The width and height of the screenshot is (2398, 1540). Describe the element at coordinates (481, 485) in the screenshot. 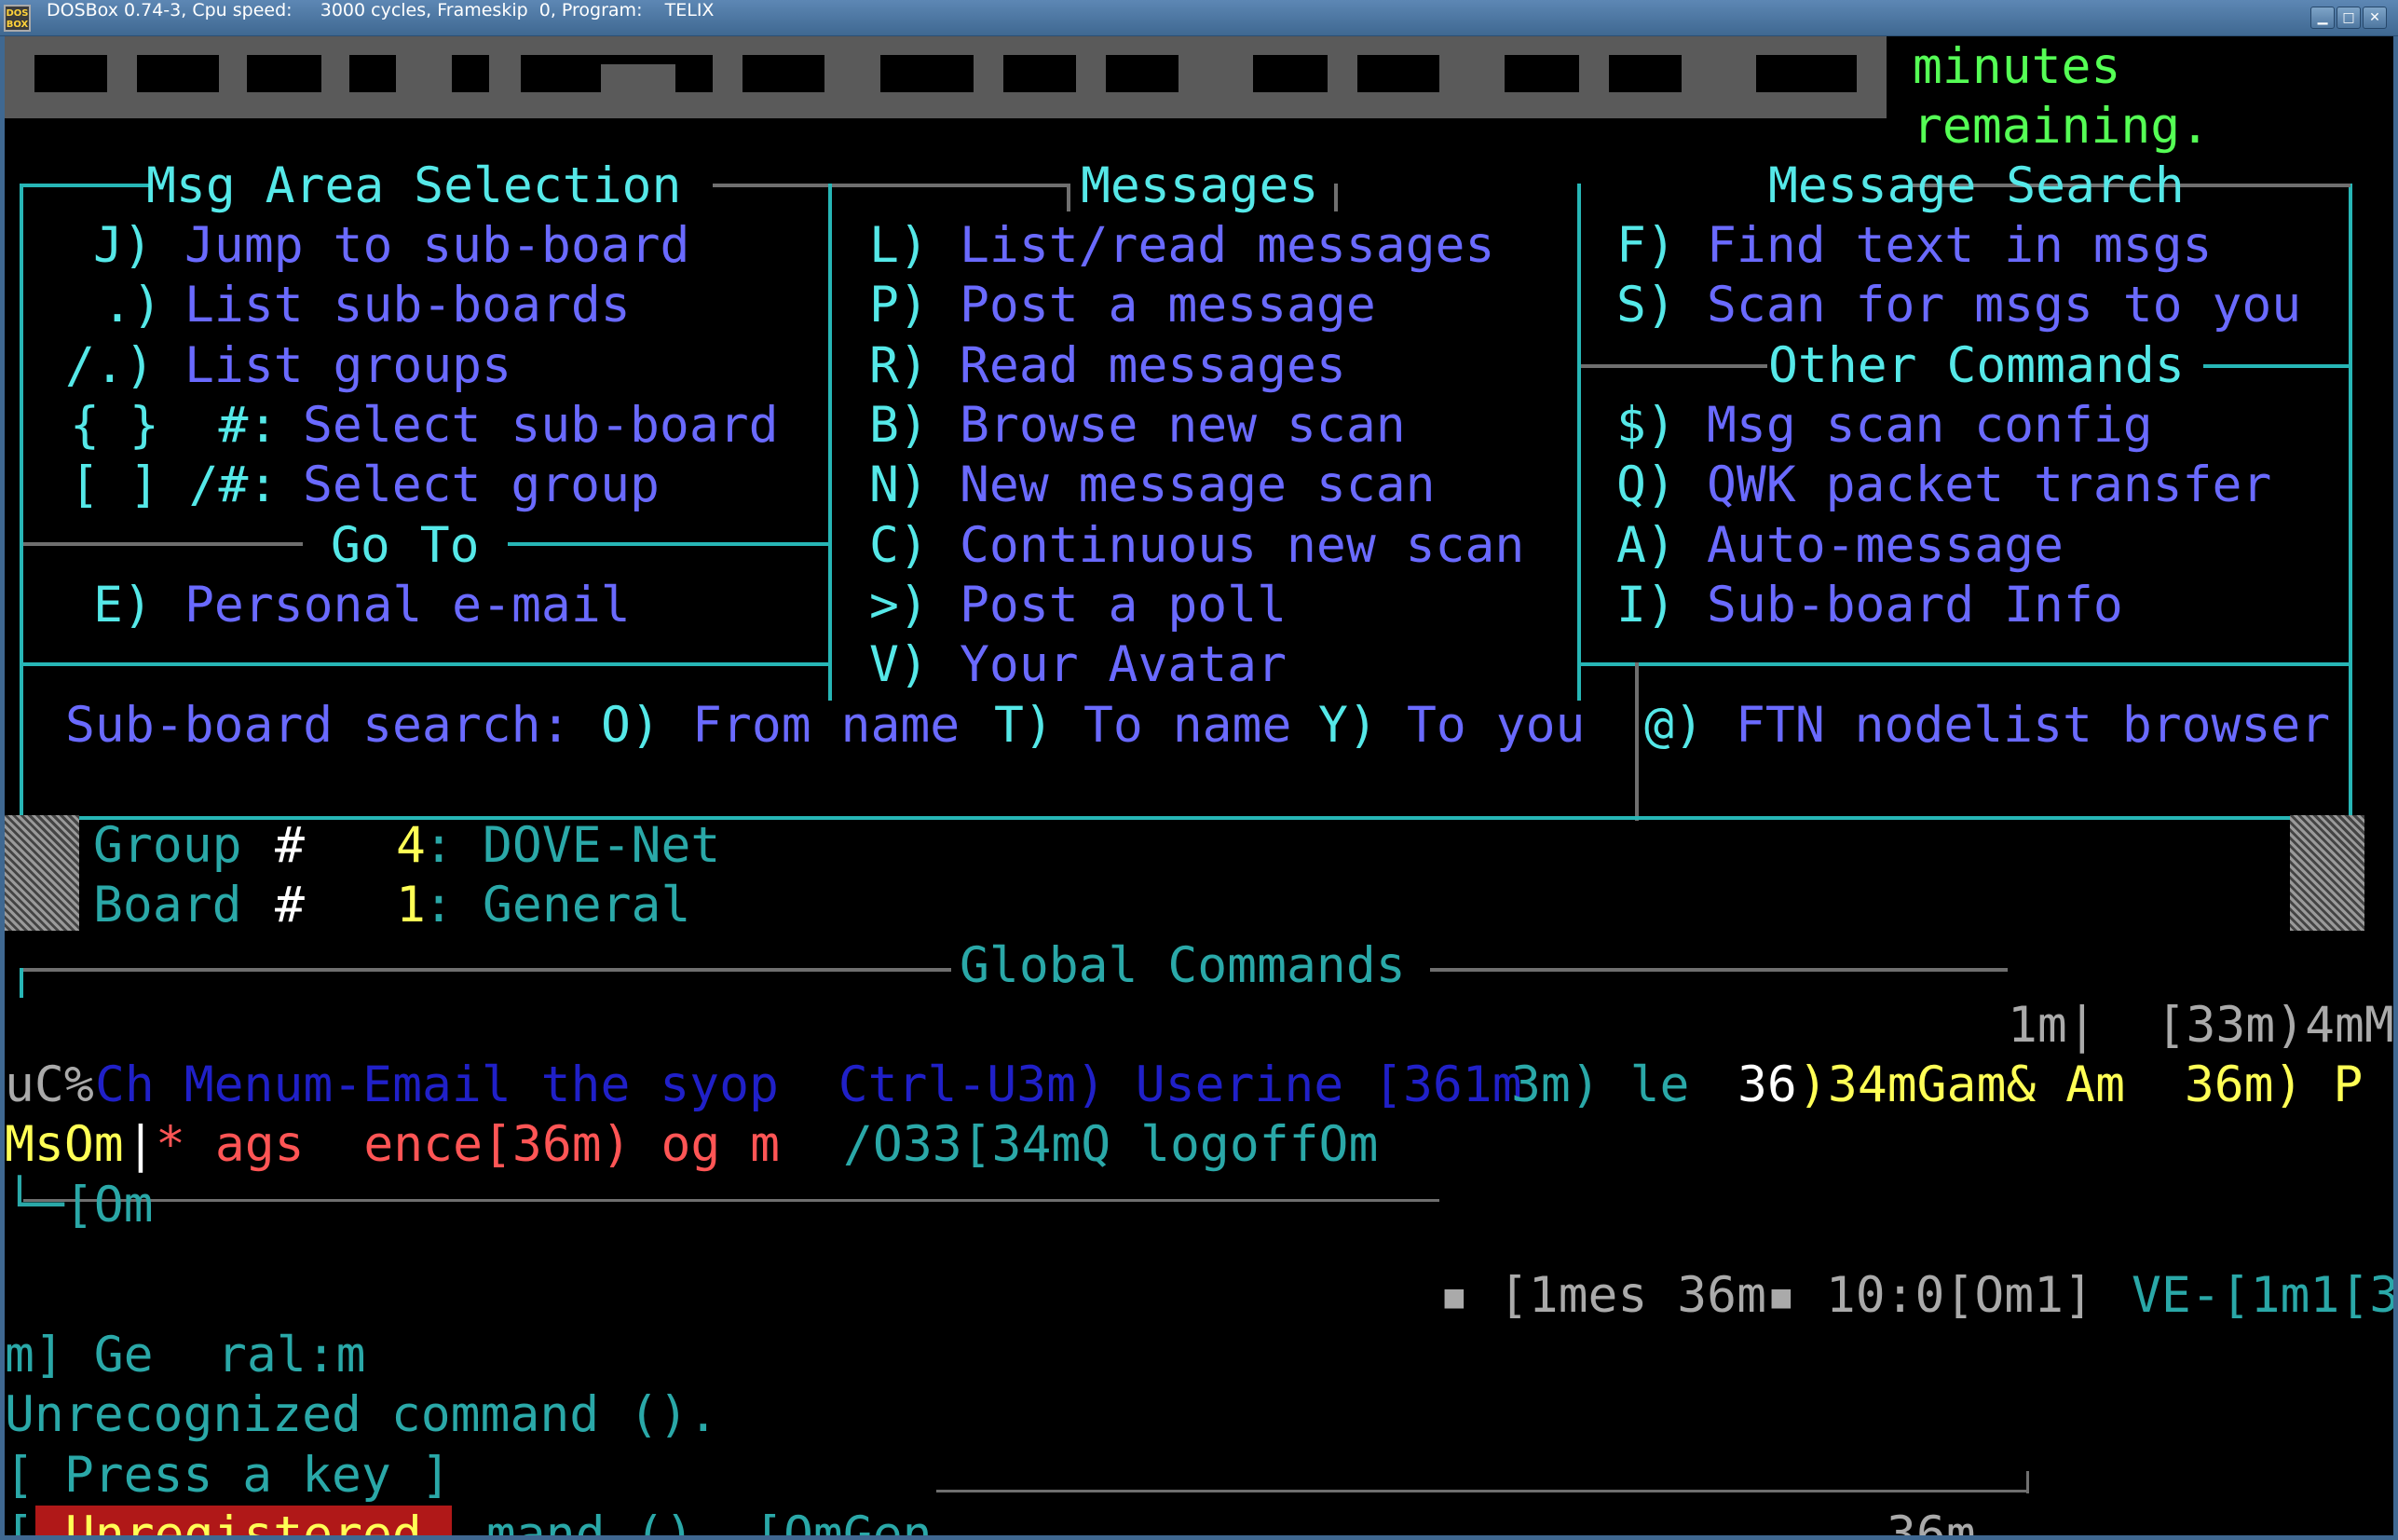

I see `menu-item-select-group: Select group` at that location.